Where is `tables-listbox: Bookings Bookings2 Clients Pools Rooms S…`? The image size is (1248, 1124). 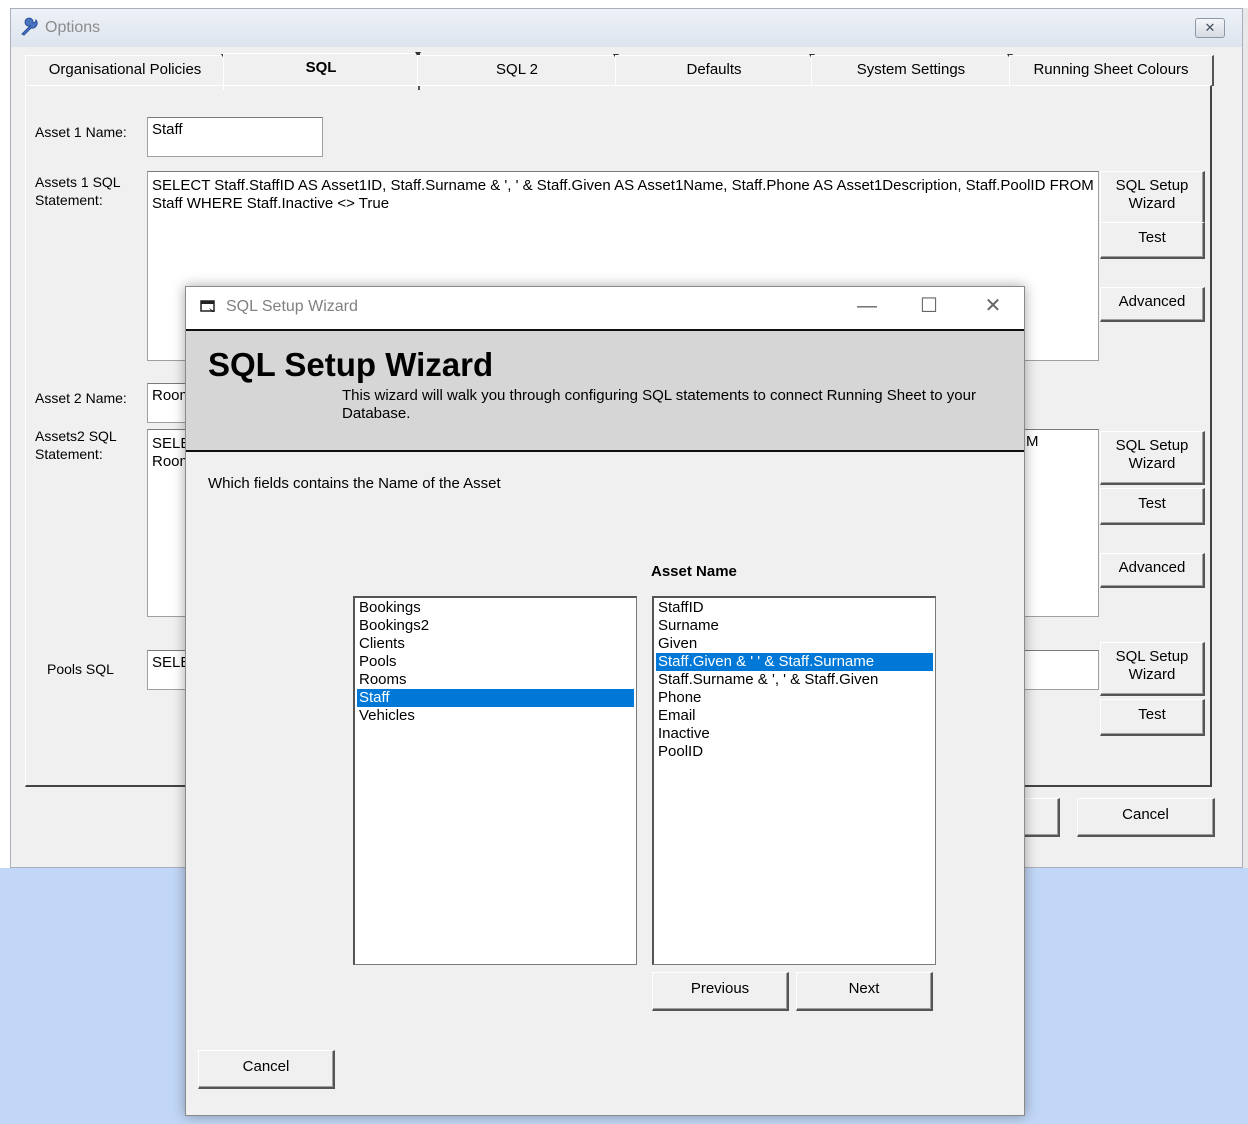
tables-listbox: Bookings Bookings2 Clients Pools Rooms S… is located at coordinates (495, 780).